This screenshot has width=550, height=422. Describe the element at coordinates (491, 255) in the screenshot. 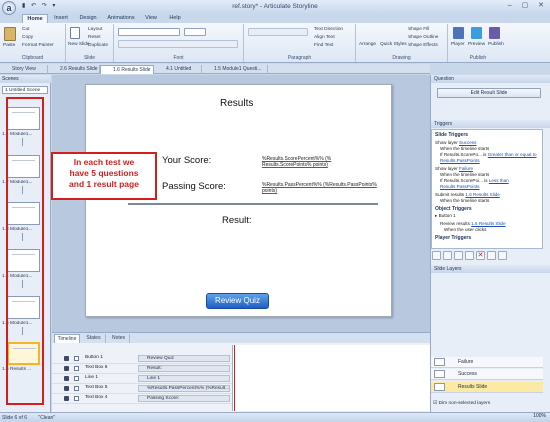

I see `move-up-button` at that location.